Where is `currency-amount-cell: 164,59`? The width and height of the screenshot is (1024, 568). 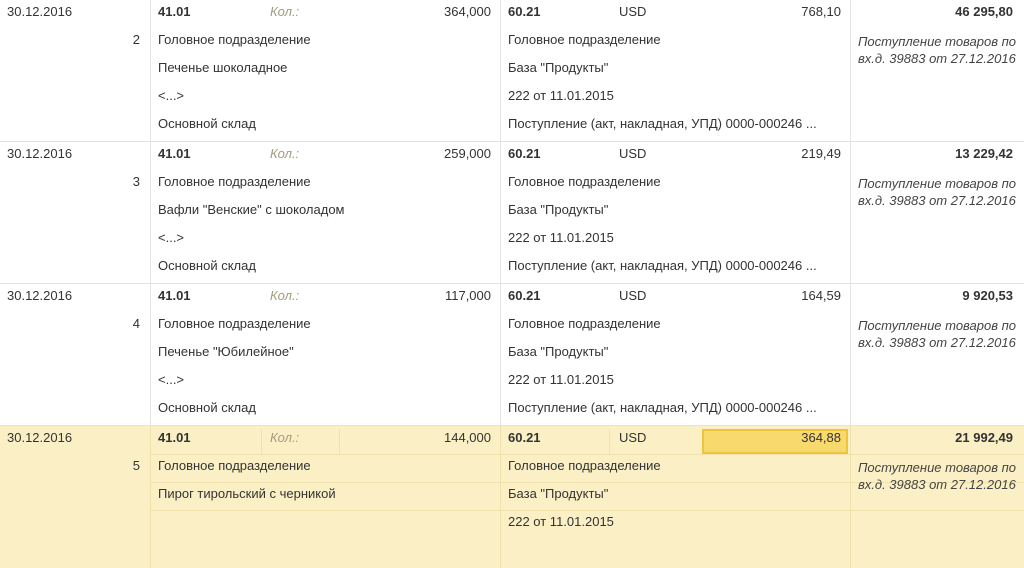
currency-amount-cell: 164,59 is located at coordinates (821, 296).